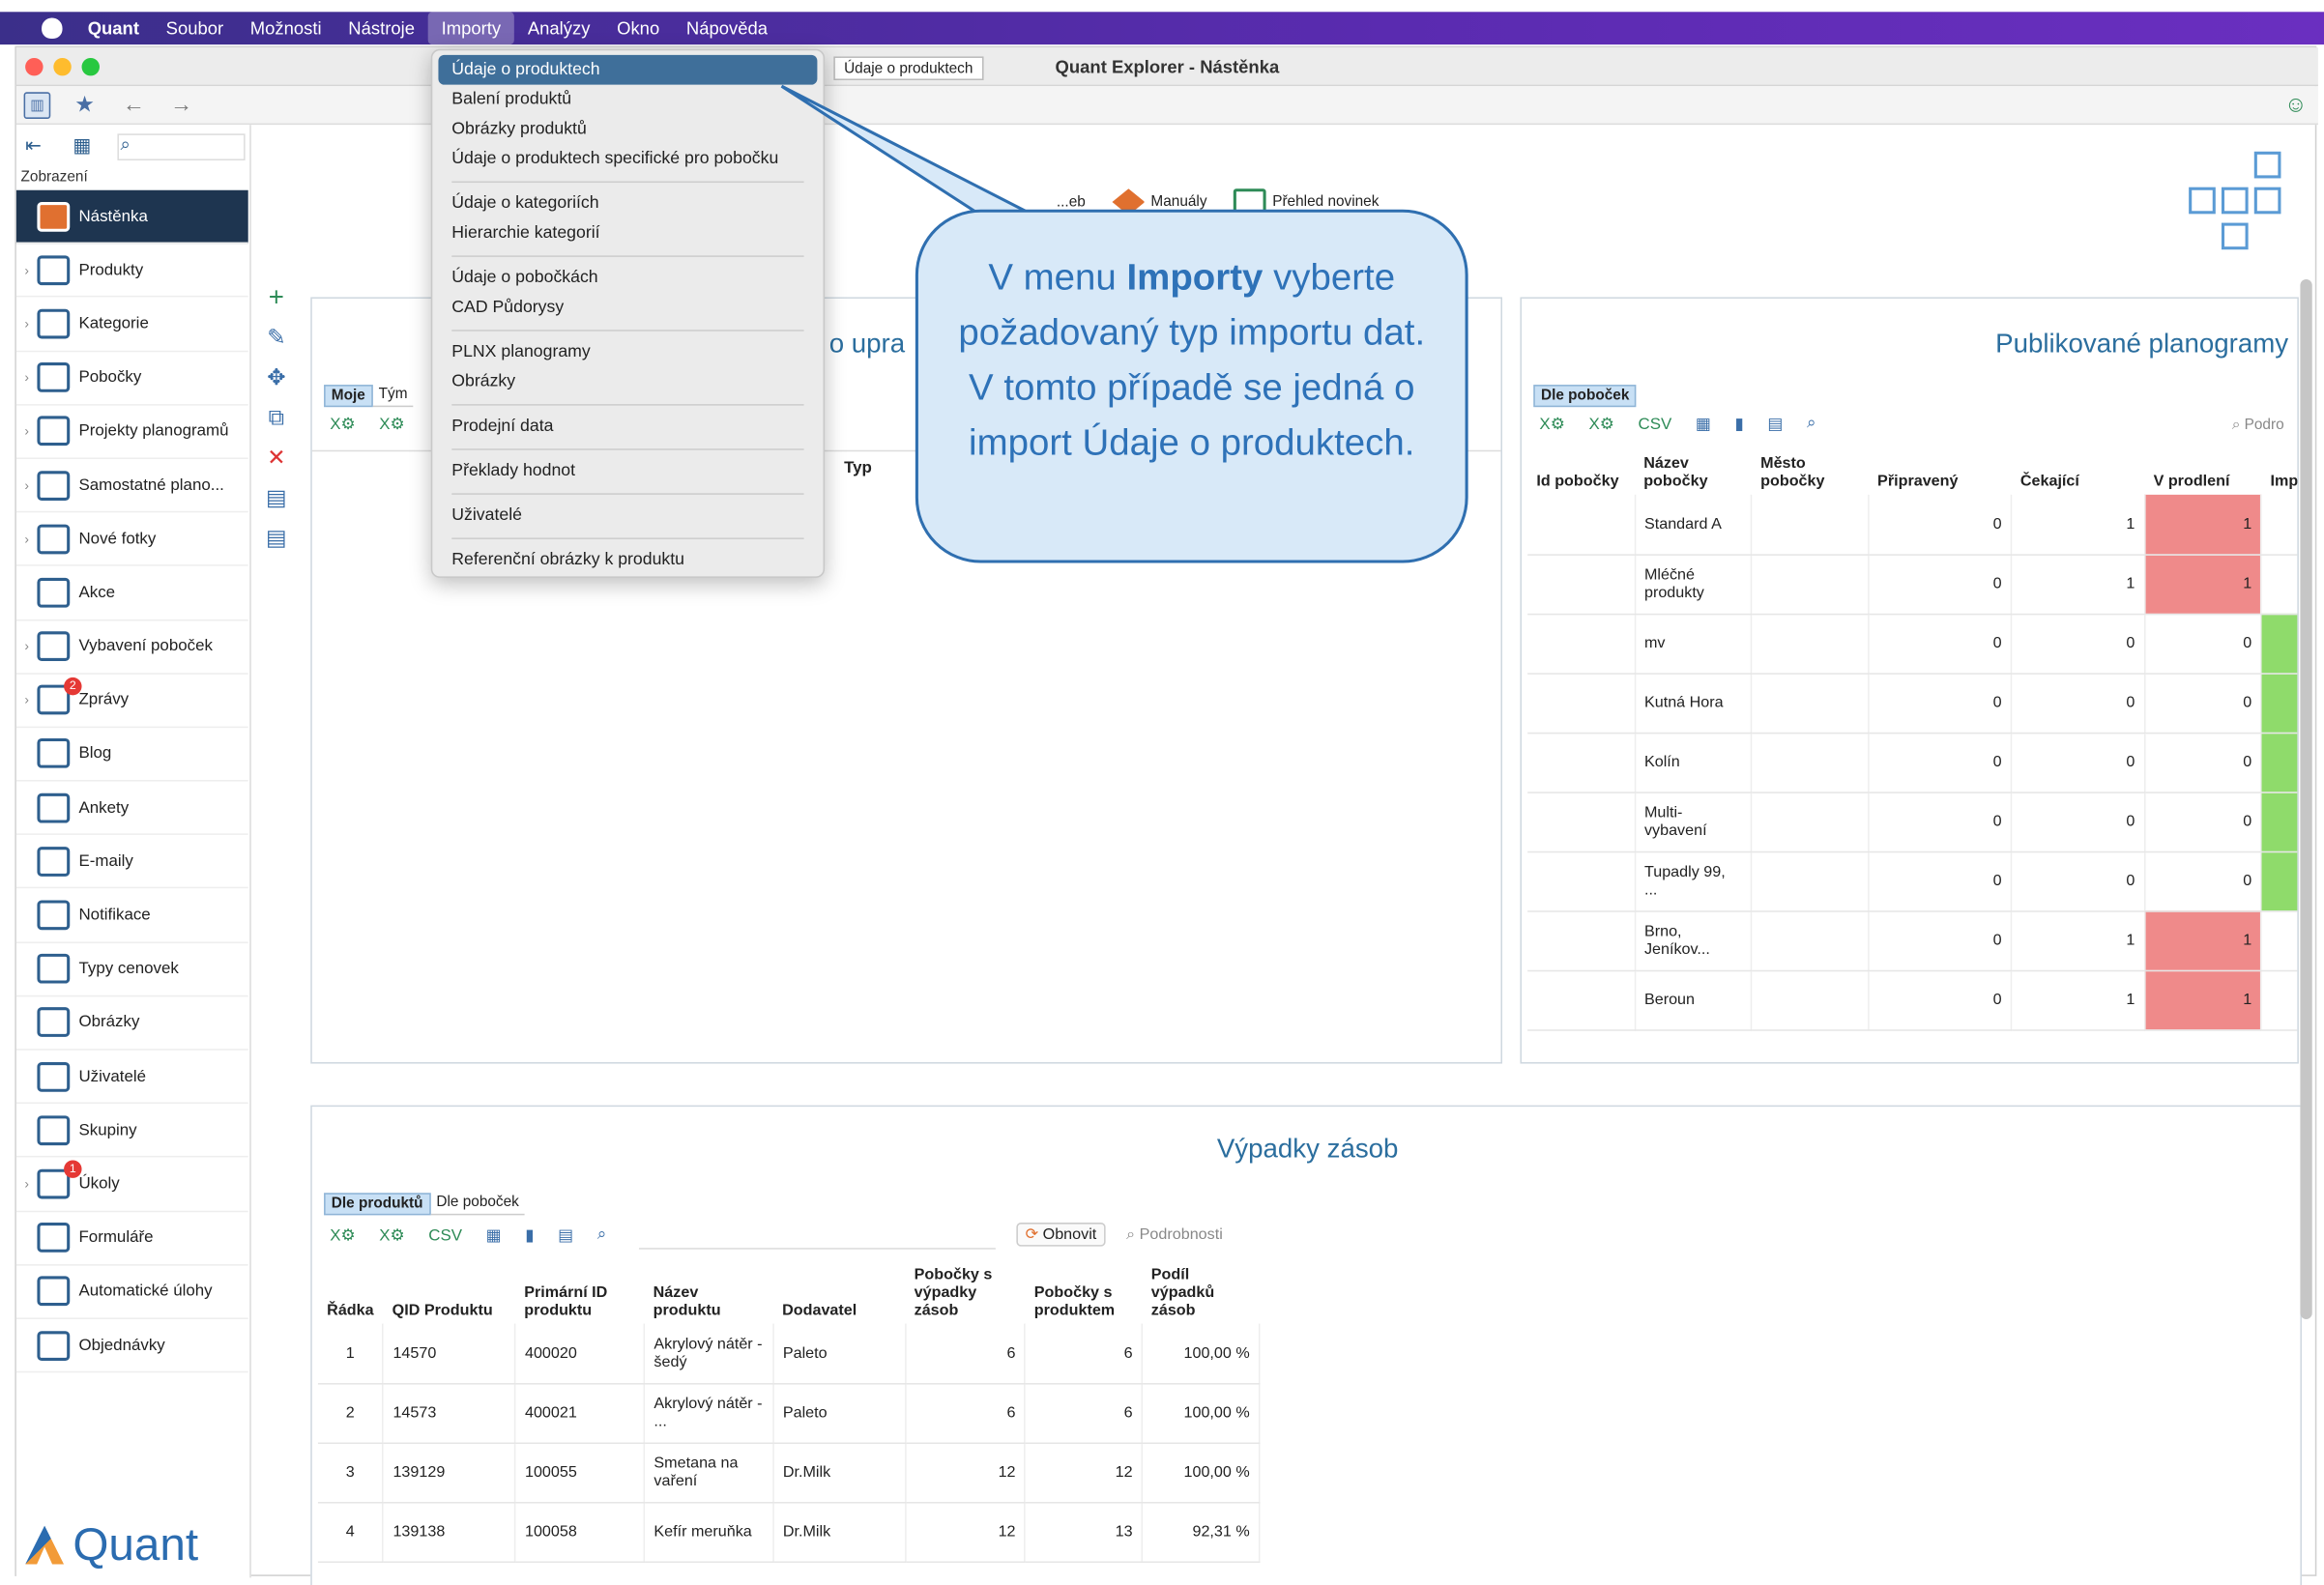 The height and width of the screenshot is (1585, 2324). What do you see at coordinates (277, 297) in the screenshot?
I see `add-icon: +` at bounding box center [277, 297].